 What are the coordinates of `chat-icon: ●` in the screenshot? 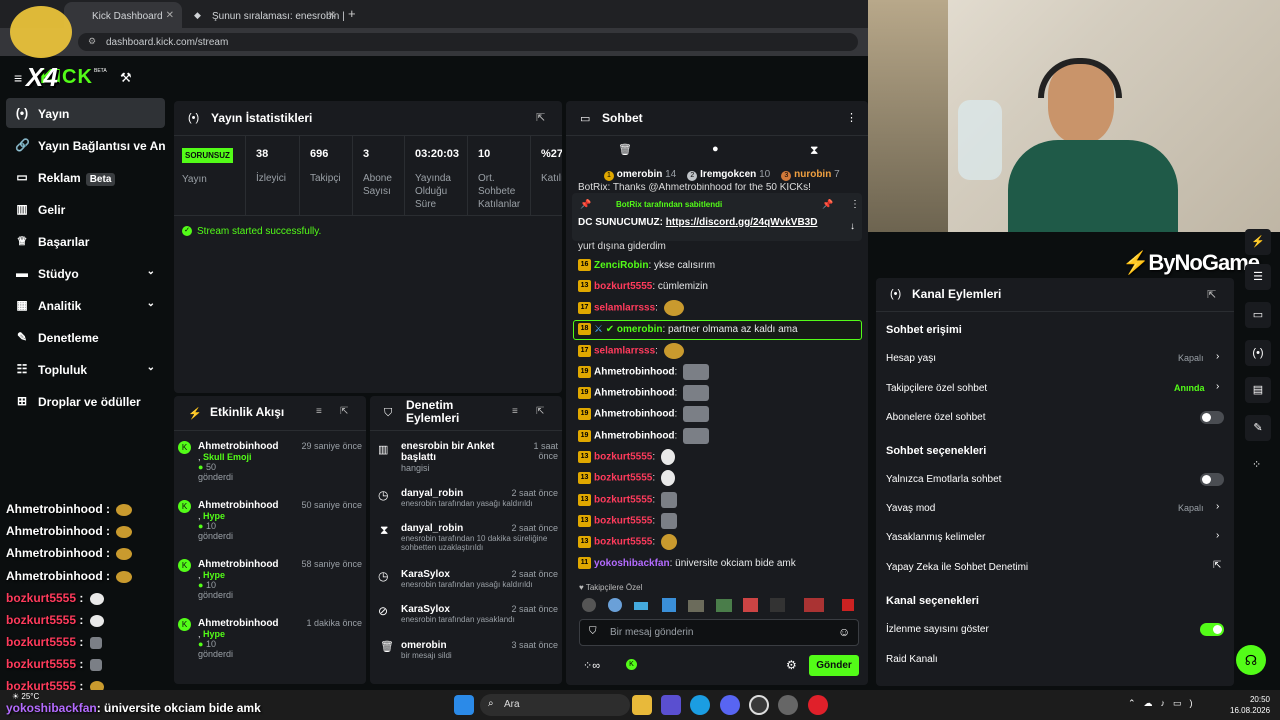 It's located at (715, 149).